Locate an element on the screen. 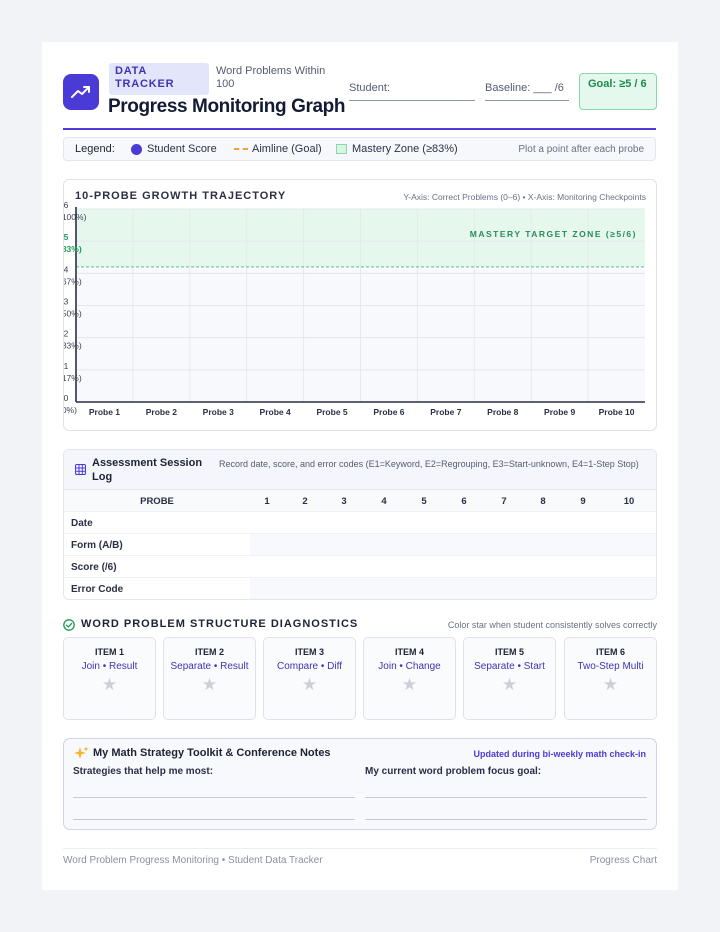  toolkit-note: Updated during bi-weekly math check-in is located at coordinates (559, 754).